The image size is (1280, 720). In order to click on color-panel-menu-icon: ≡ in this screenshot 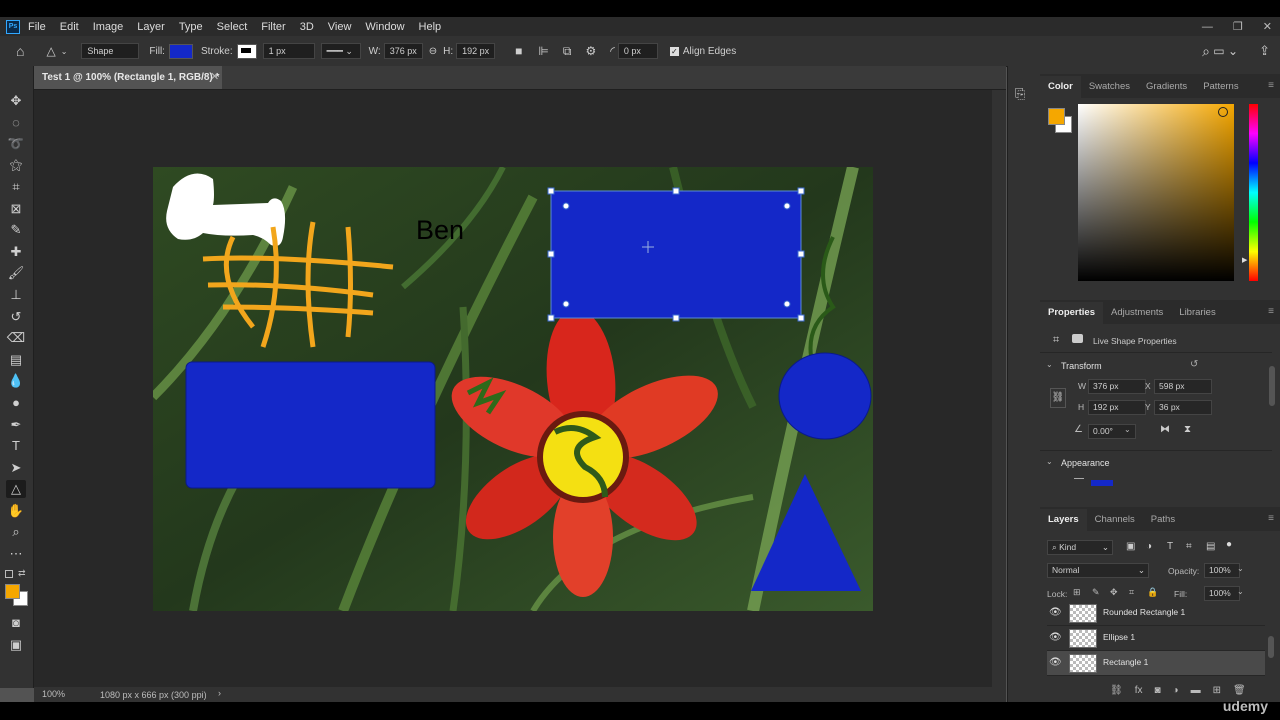, I will do `click(1271, 85)`.